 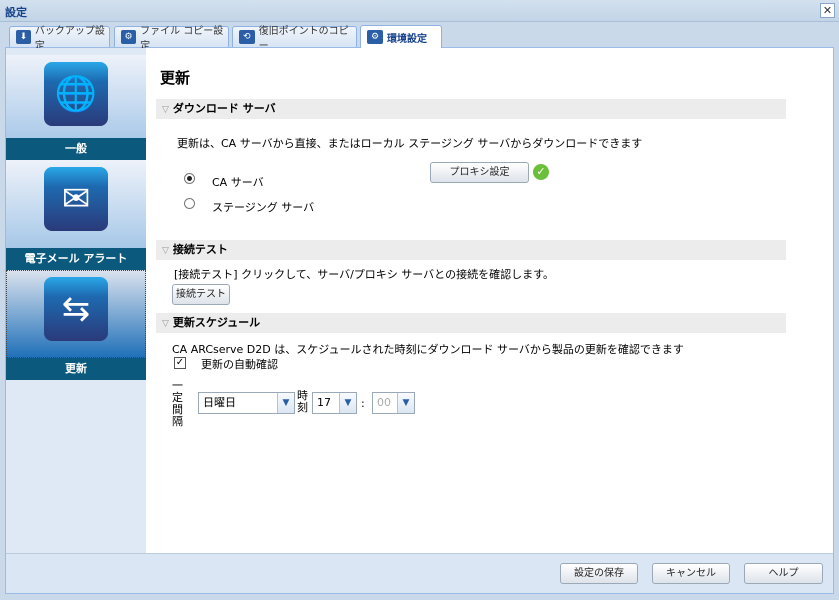 I want to click on backup-icon: ⬇, so click(x=23, y=37).